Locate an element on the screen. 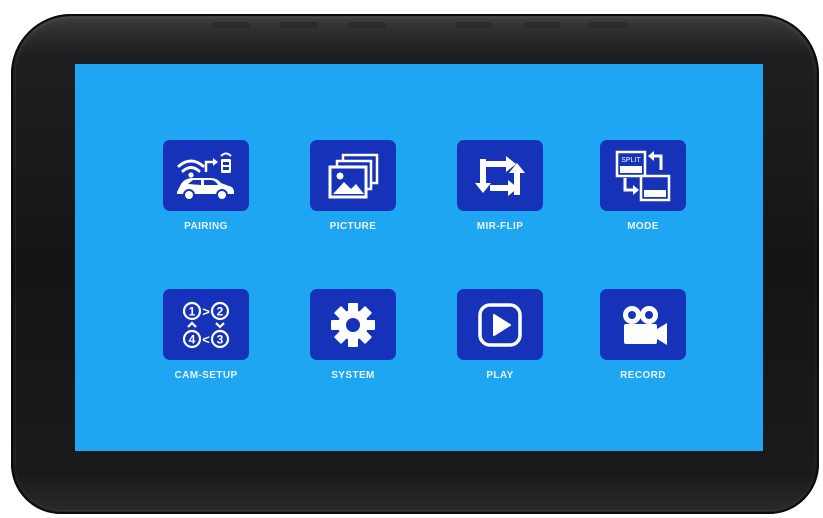 The height and width of the screenshot is (518, 823). pairing-icon-tile is located at coordinates (206, 175).